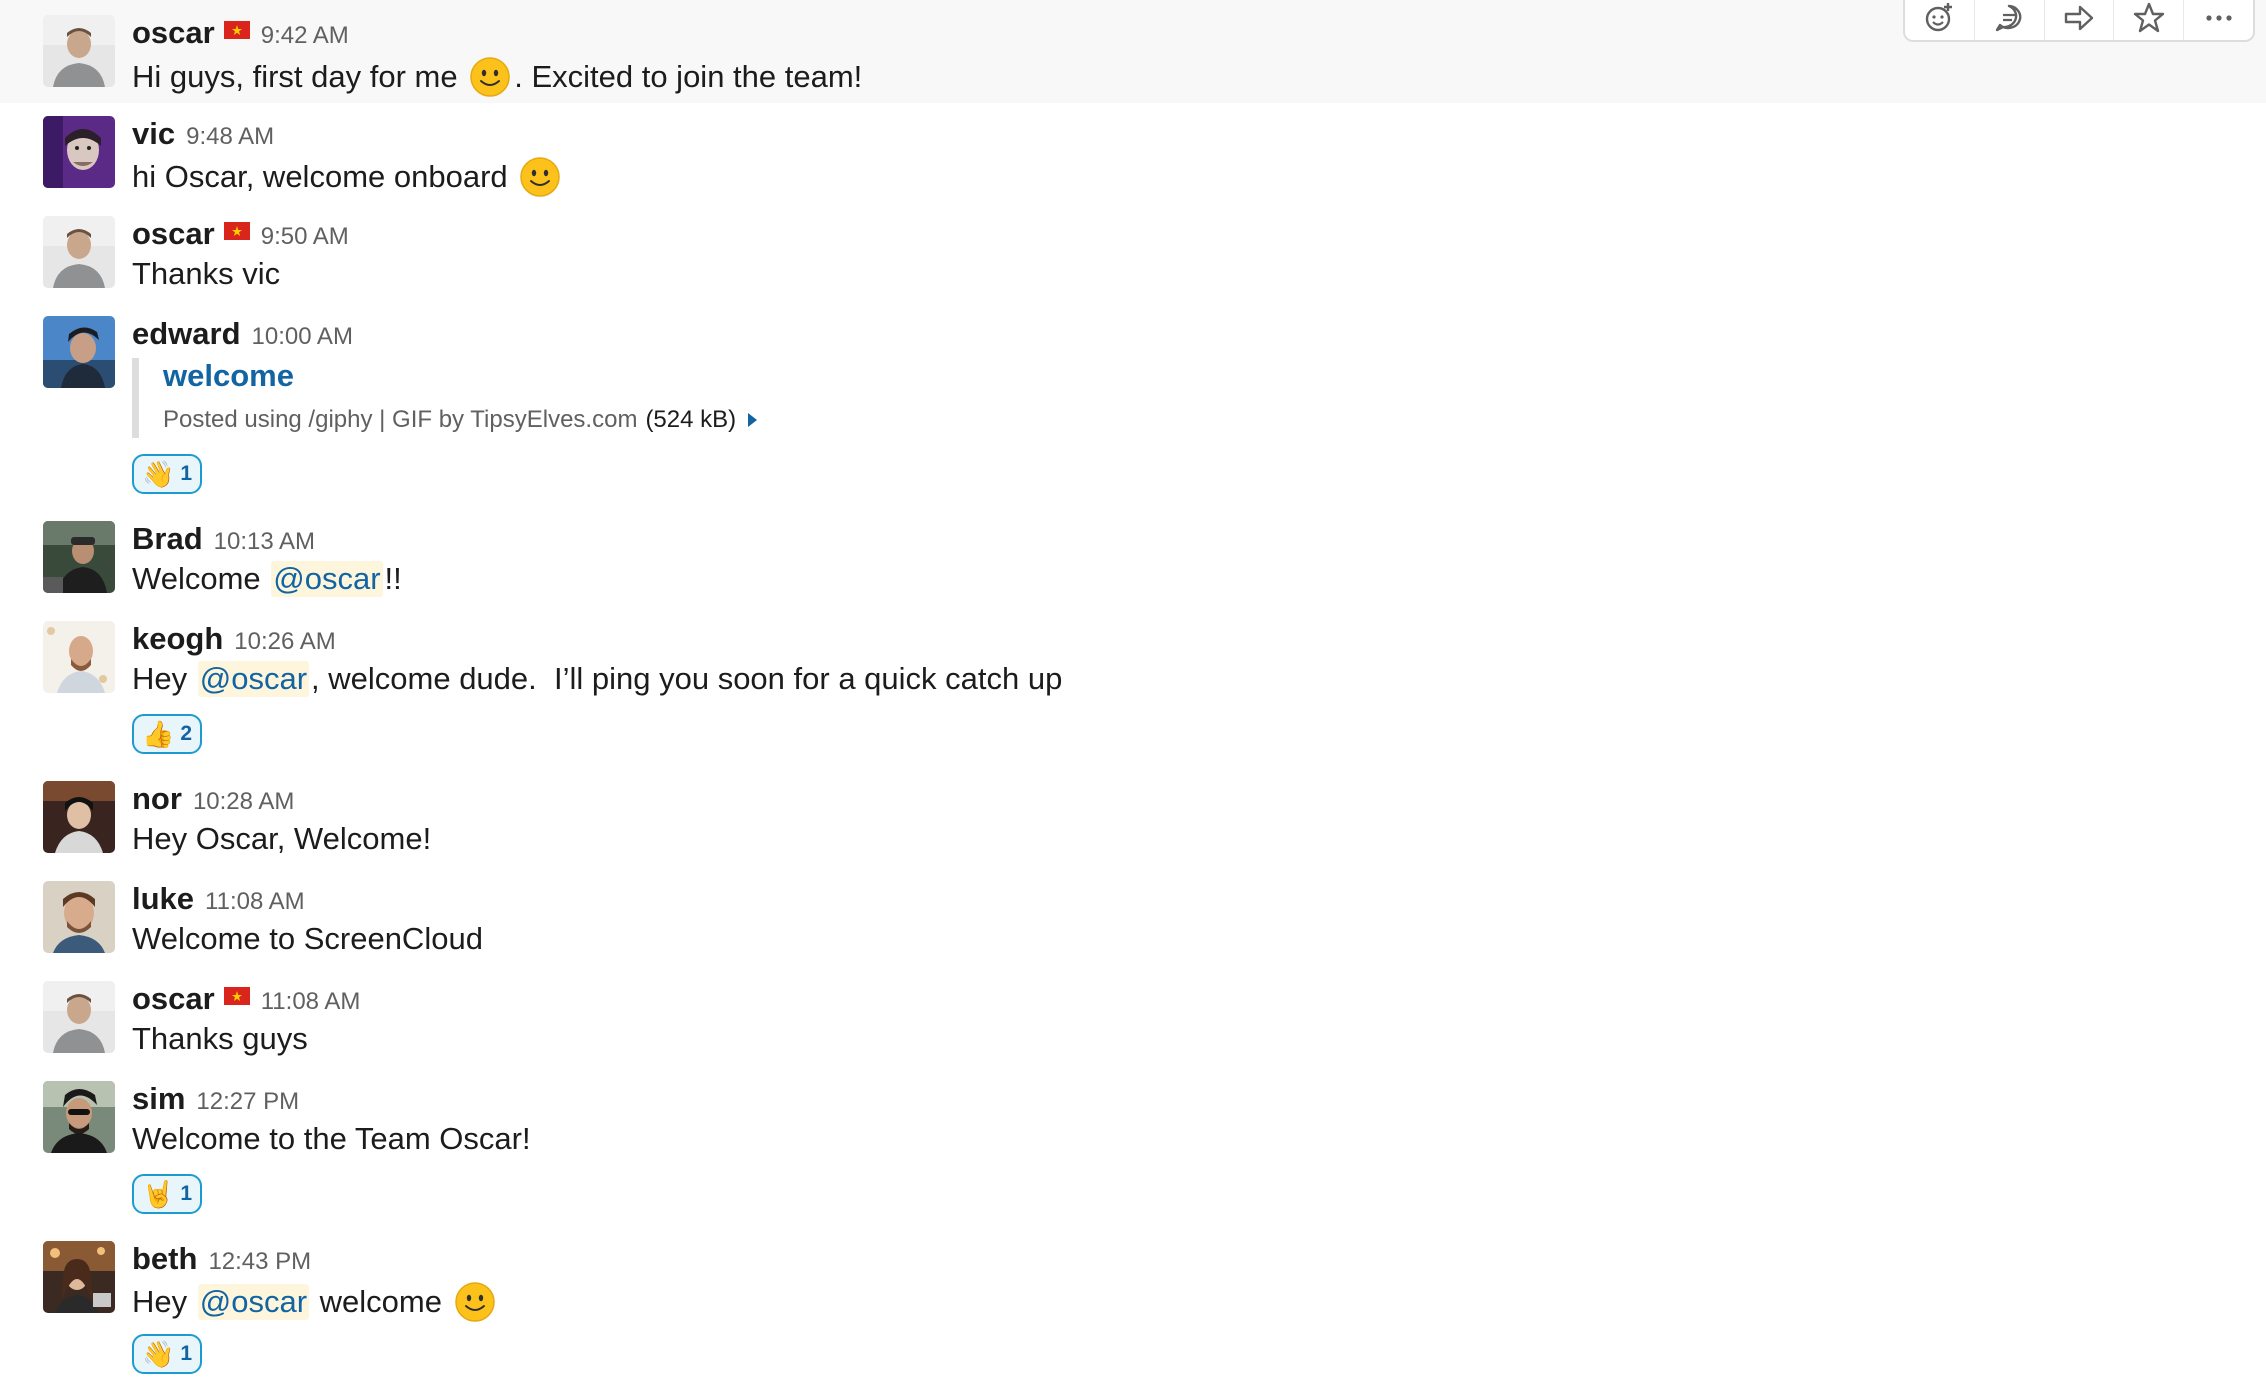  What do you see at coordinates (1133, 818) in the screenshot?
I see `message-row: nor 10:28 AM Hey Oscar, Welcome!` at bounding box center [1133, 818].